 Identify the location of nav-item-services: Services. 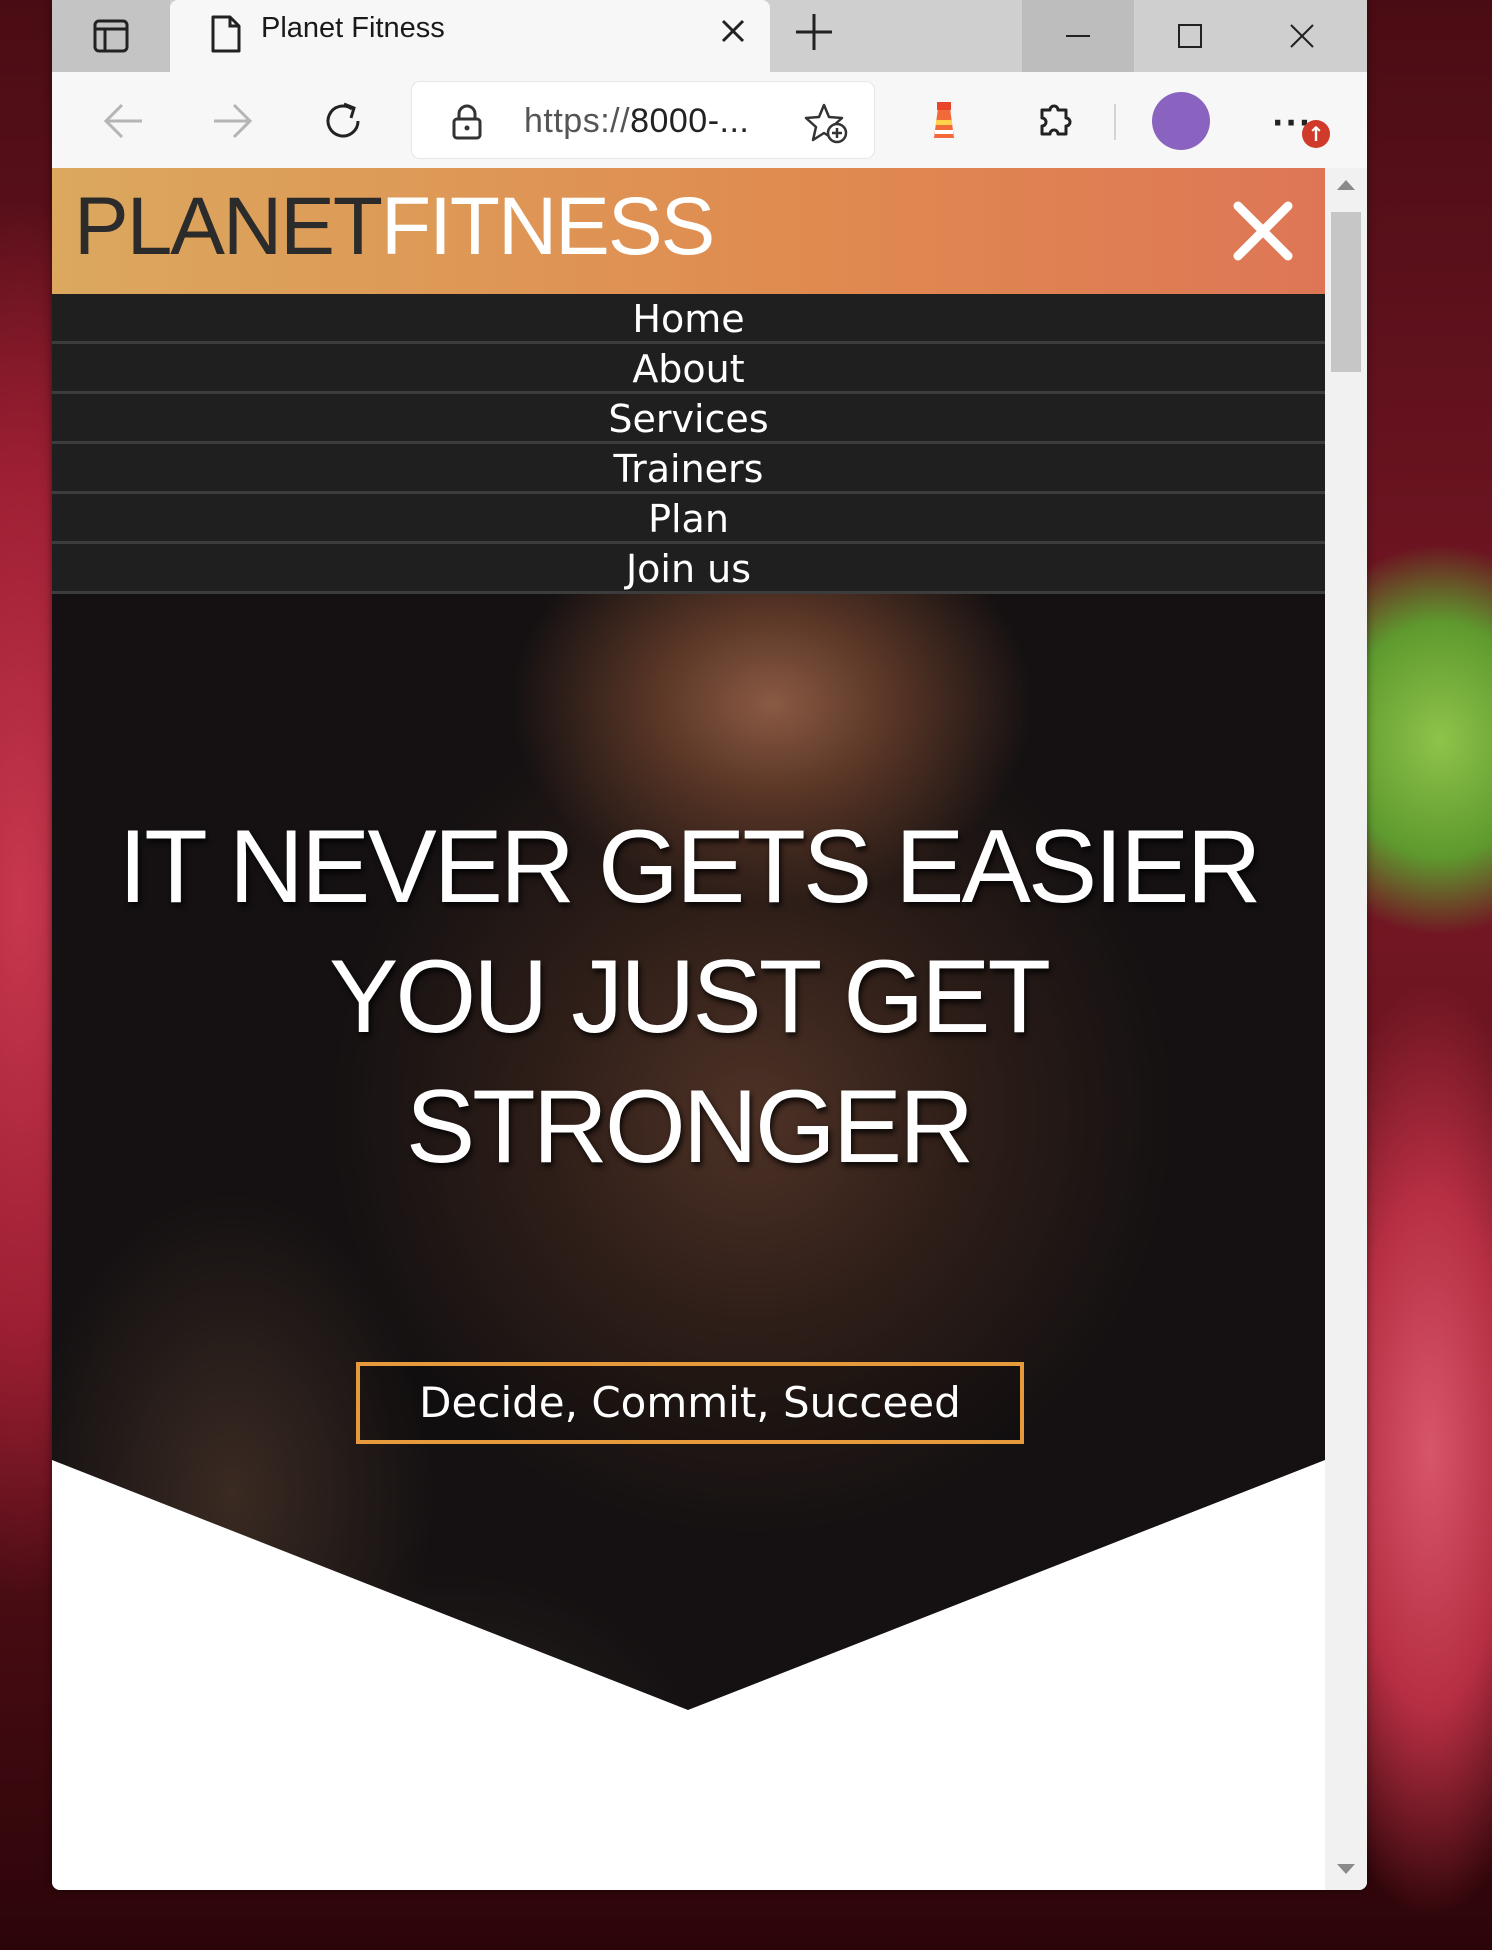
(688, 419).